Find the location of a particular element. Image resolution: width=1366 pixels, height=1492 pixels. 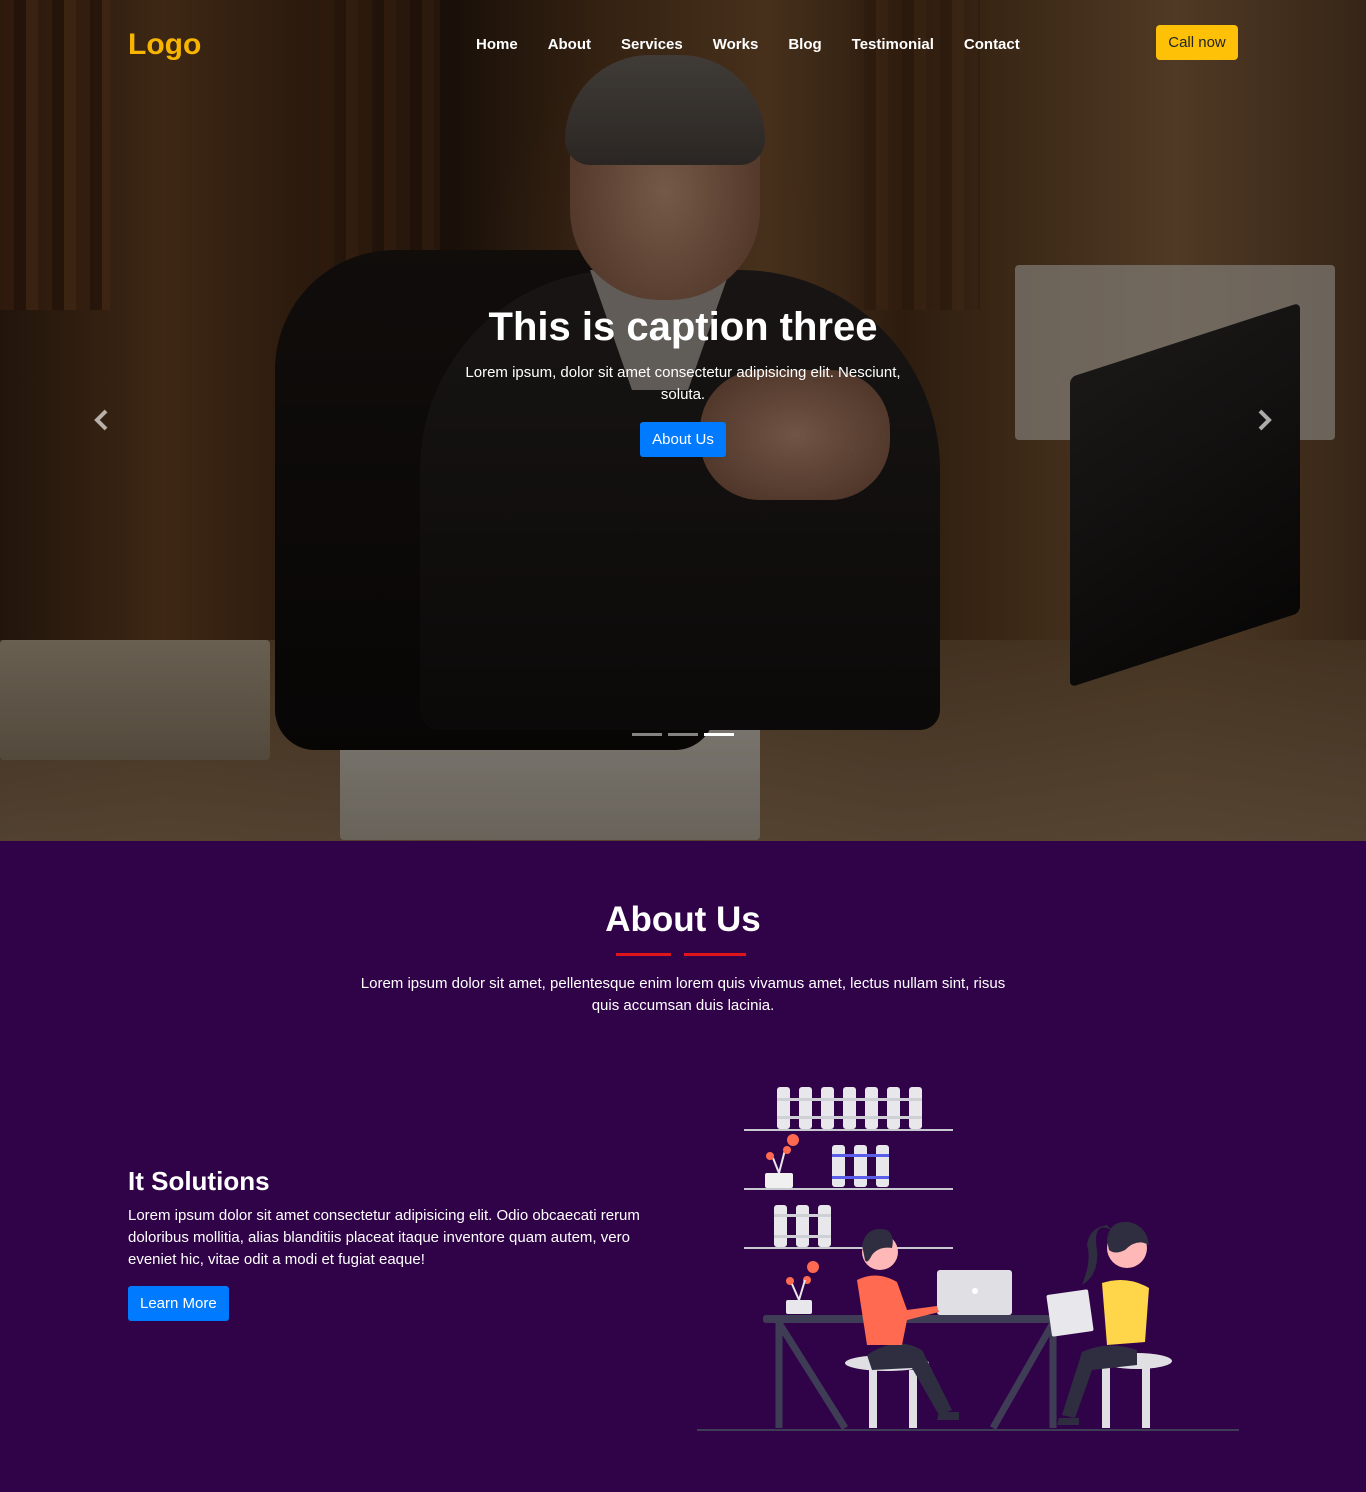

caption-title: This is caption three is located at coordinates (683, 327).